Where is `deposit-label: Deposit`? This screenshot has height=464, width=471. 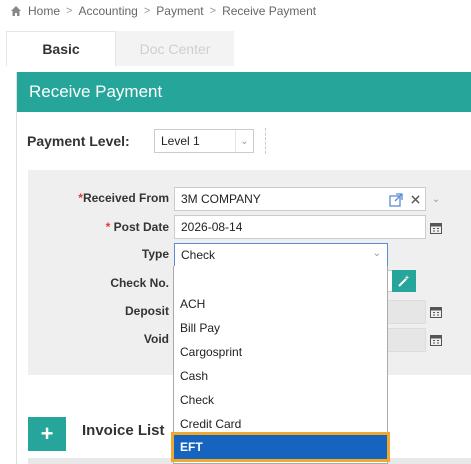 deposit-label: Deposit is located at coordinates (146, 311).